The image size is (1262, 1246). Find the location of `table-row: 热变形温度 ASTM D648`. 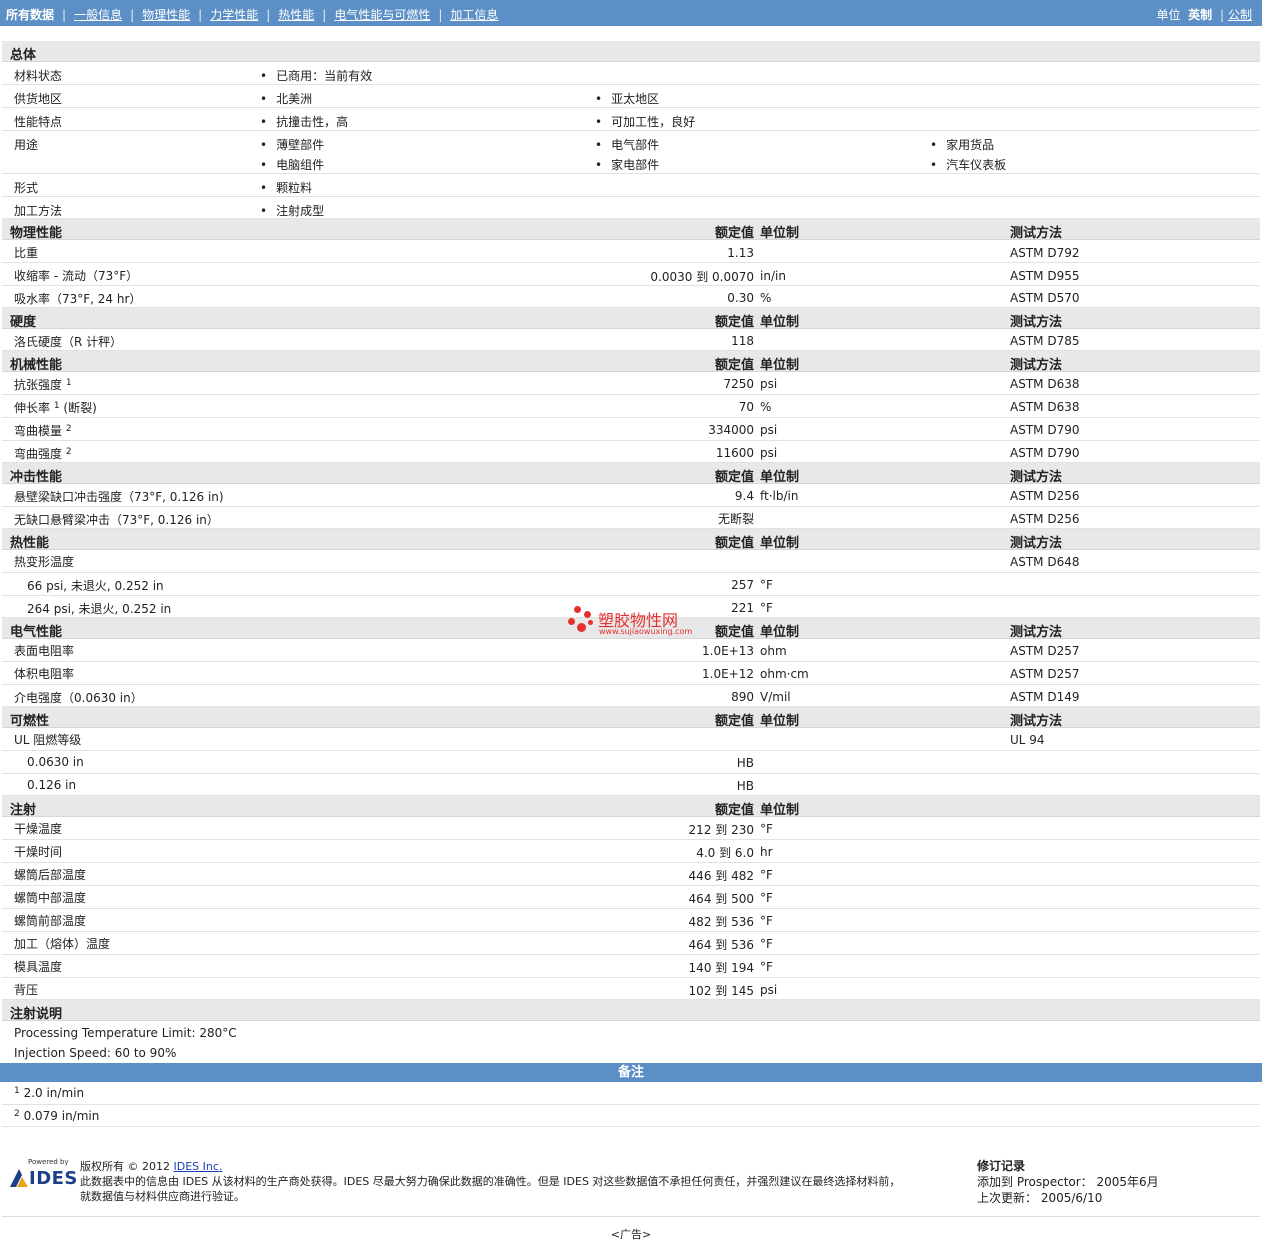

table-row: 热变形温度 ASTM D648 is located at coordinates (631, 561).